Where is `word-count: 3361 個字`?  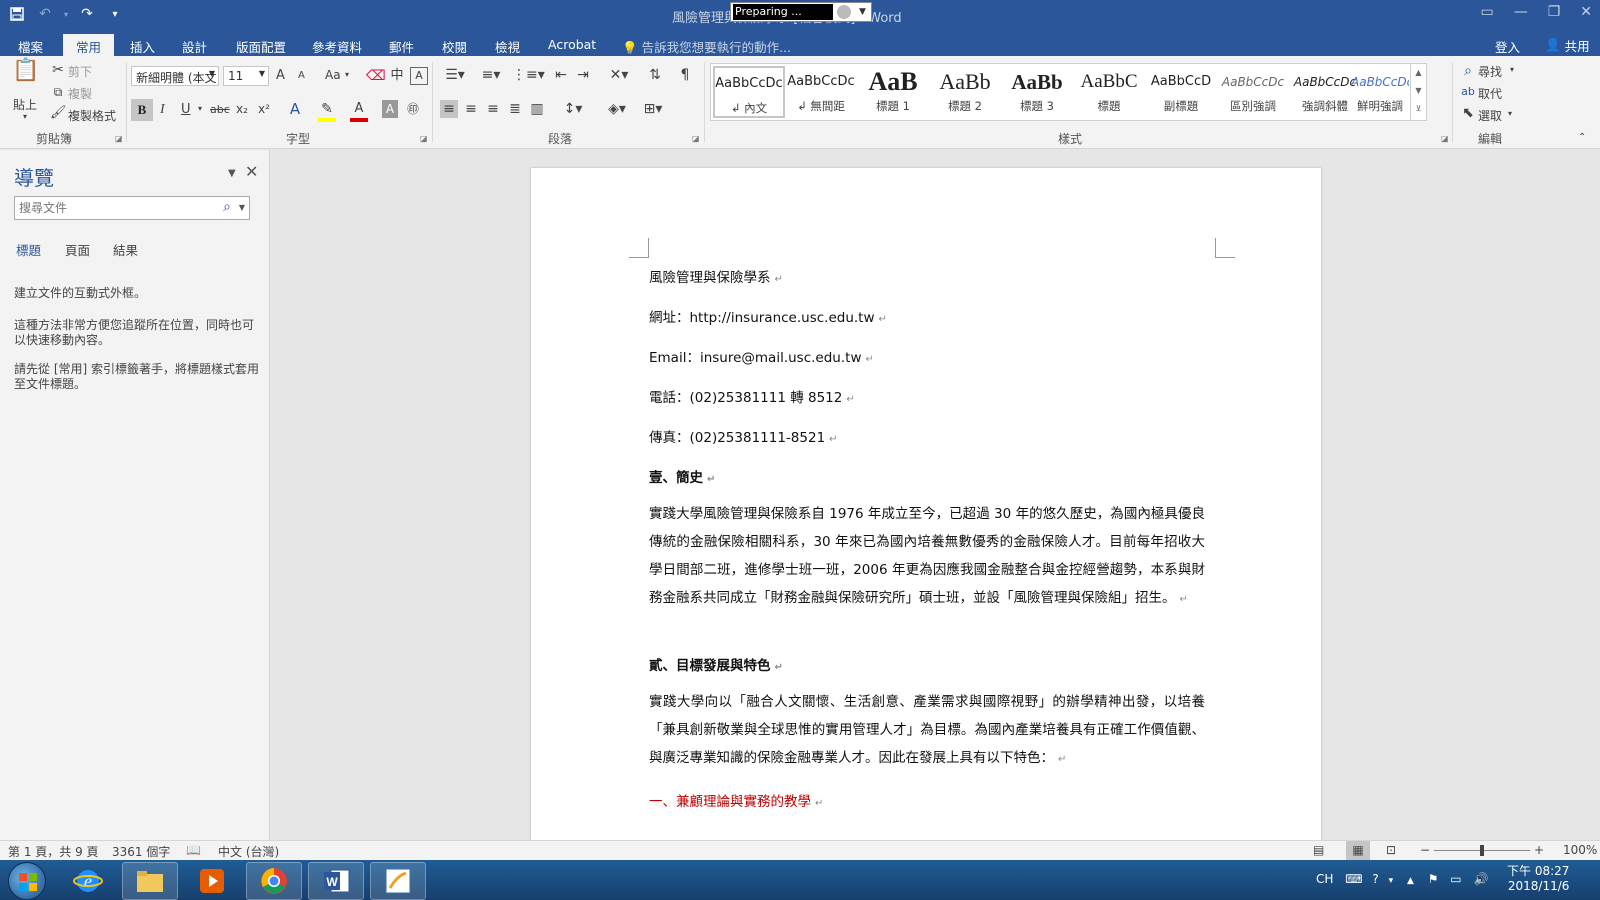
word-count: 3361 個字 is located at coordinates (141, 851).